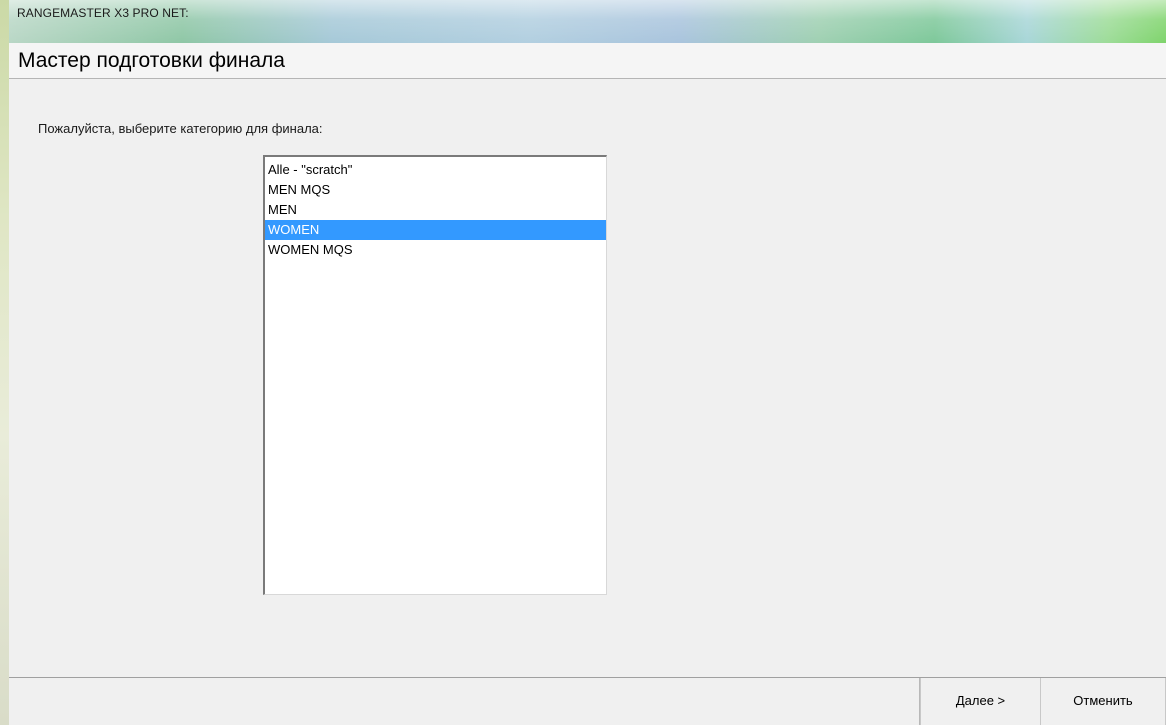 This screenshot has height=725, width=1166. I want to click on page-title: Мастер подготовки финала, so click(151, 60).